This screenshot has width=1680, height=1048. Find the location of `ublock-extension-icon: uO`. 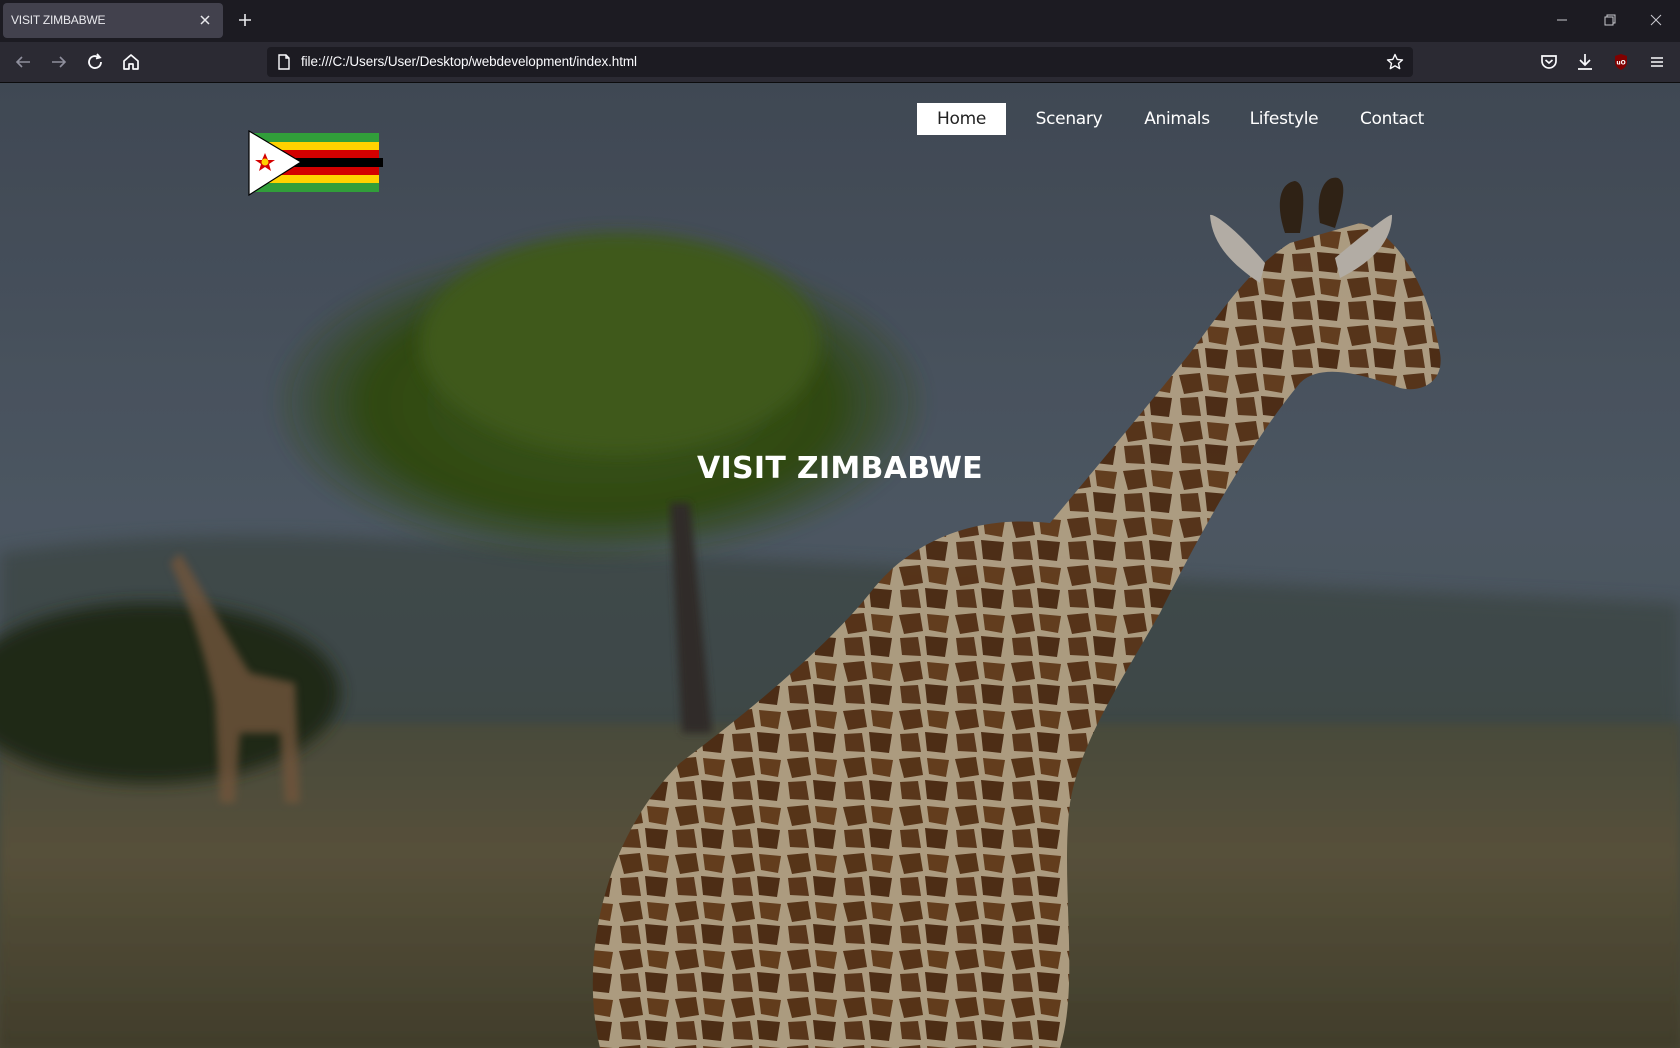

ublock-extension-icon: uO is located at coordinates (1621, 62).